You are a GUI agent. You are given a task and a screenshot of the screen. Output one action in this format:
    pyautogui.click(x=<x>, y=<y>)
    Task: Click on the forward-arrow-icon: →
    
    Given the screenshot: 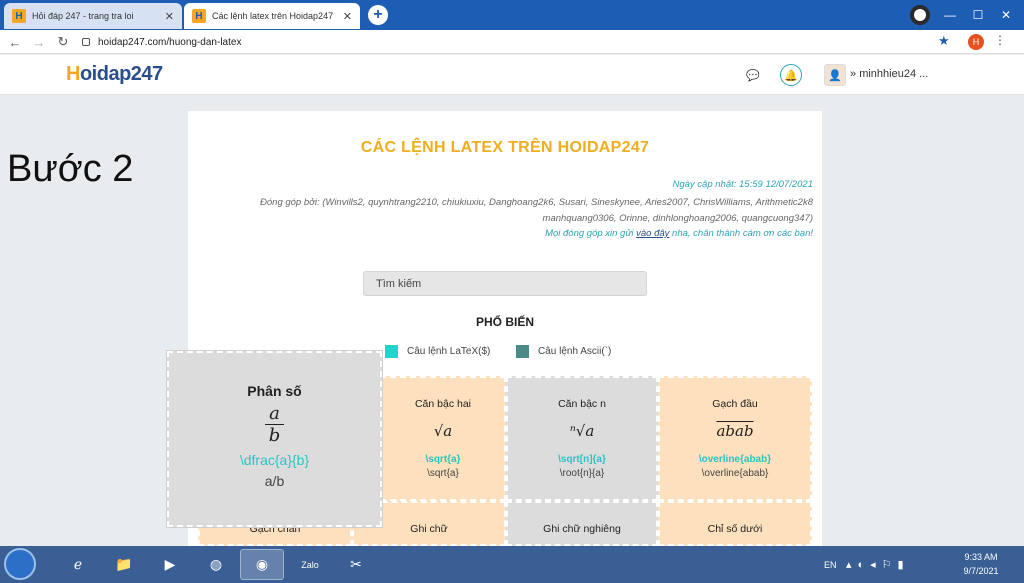 What is the action you would take?
    pyautogui.click(x=39, y=42)
    